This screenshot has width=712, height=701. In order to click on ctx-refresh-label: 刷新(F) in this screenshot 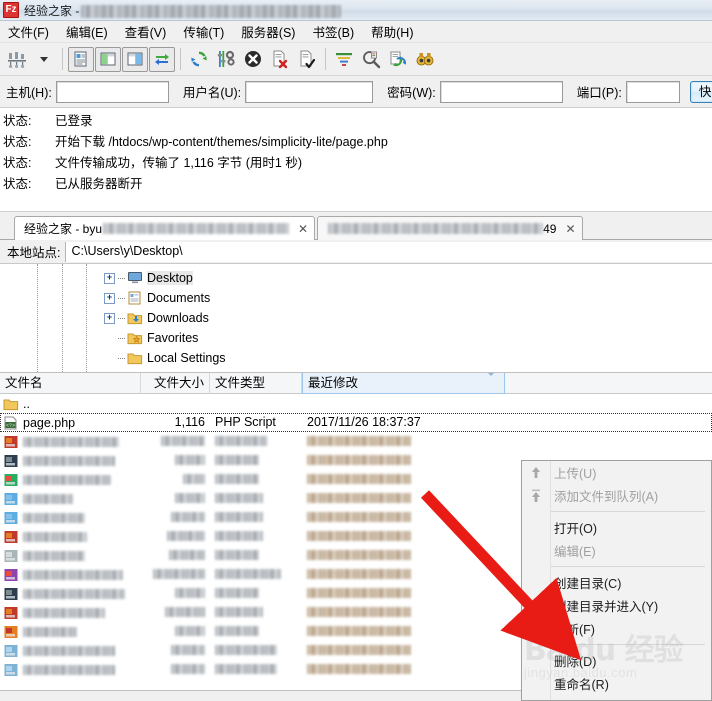, I will do `click(574, 630)`.